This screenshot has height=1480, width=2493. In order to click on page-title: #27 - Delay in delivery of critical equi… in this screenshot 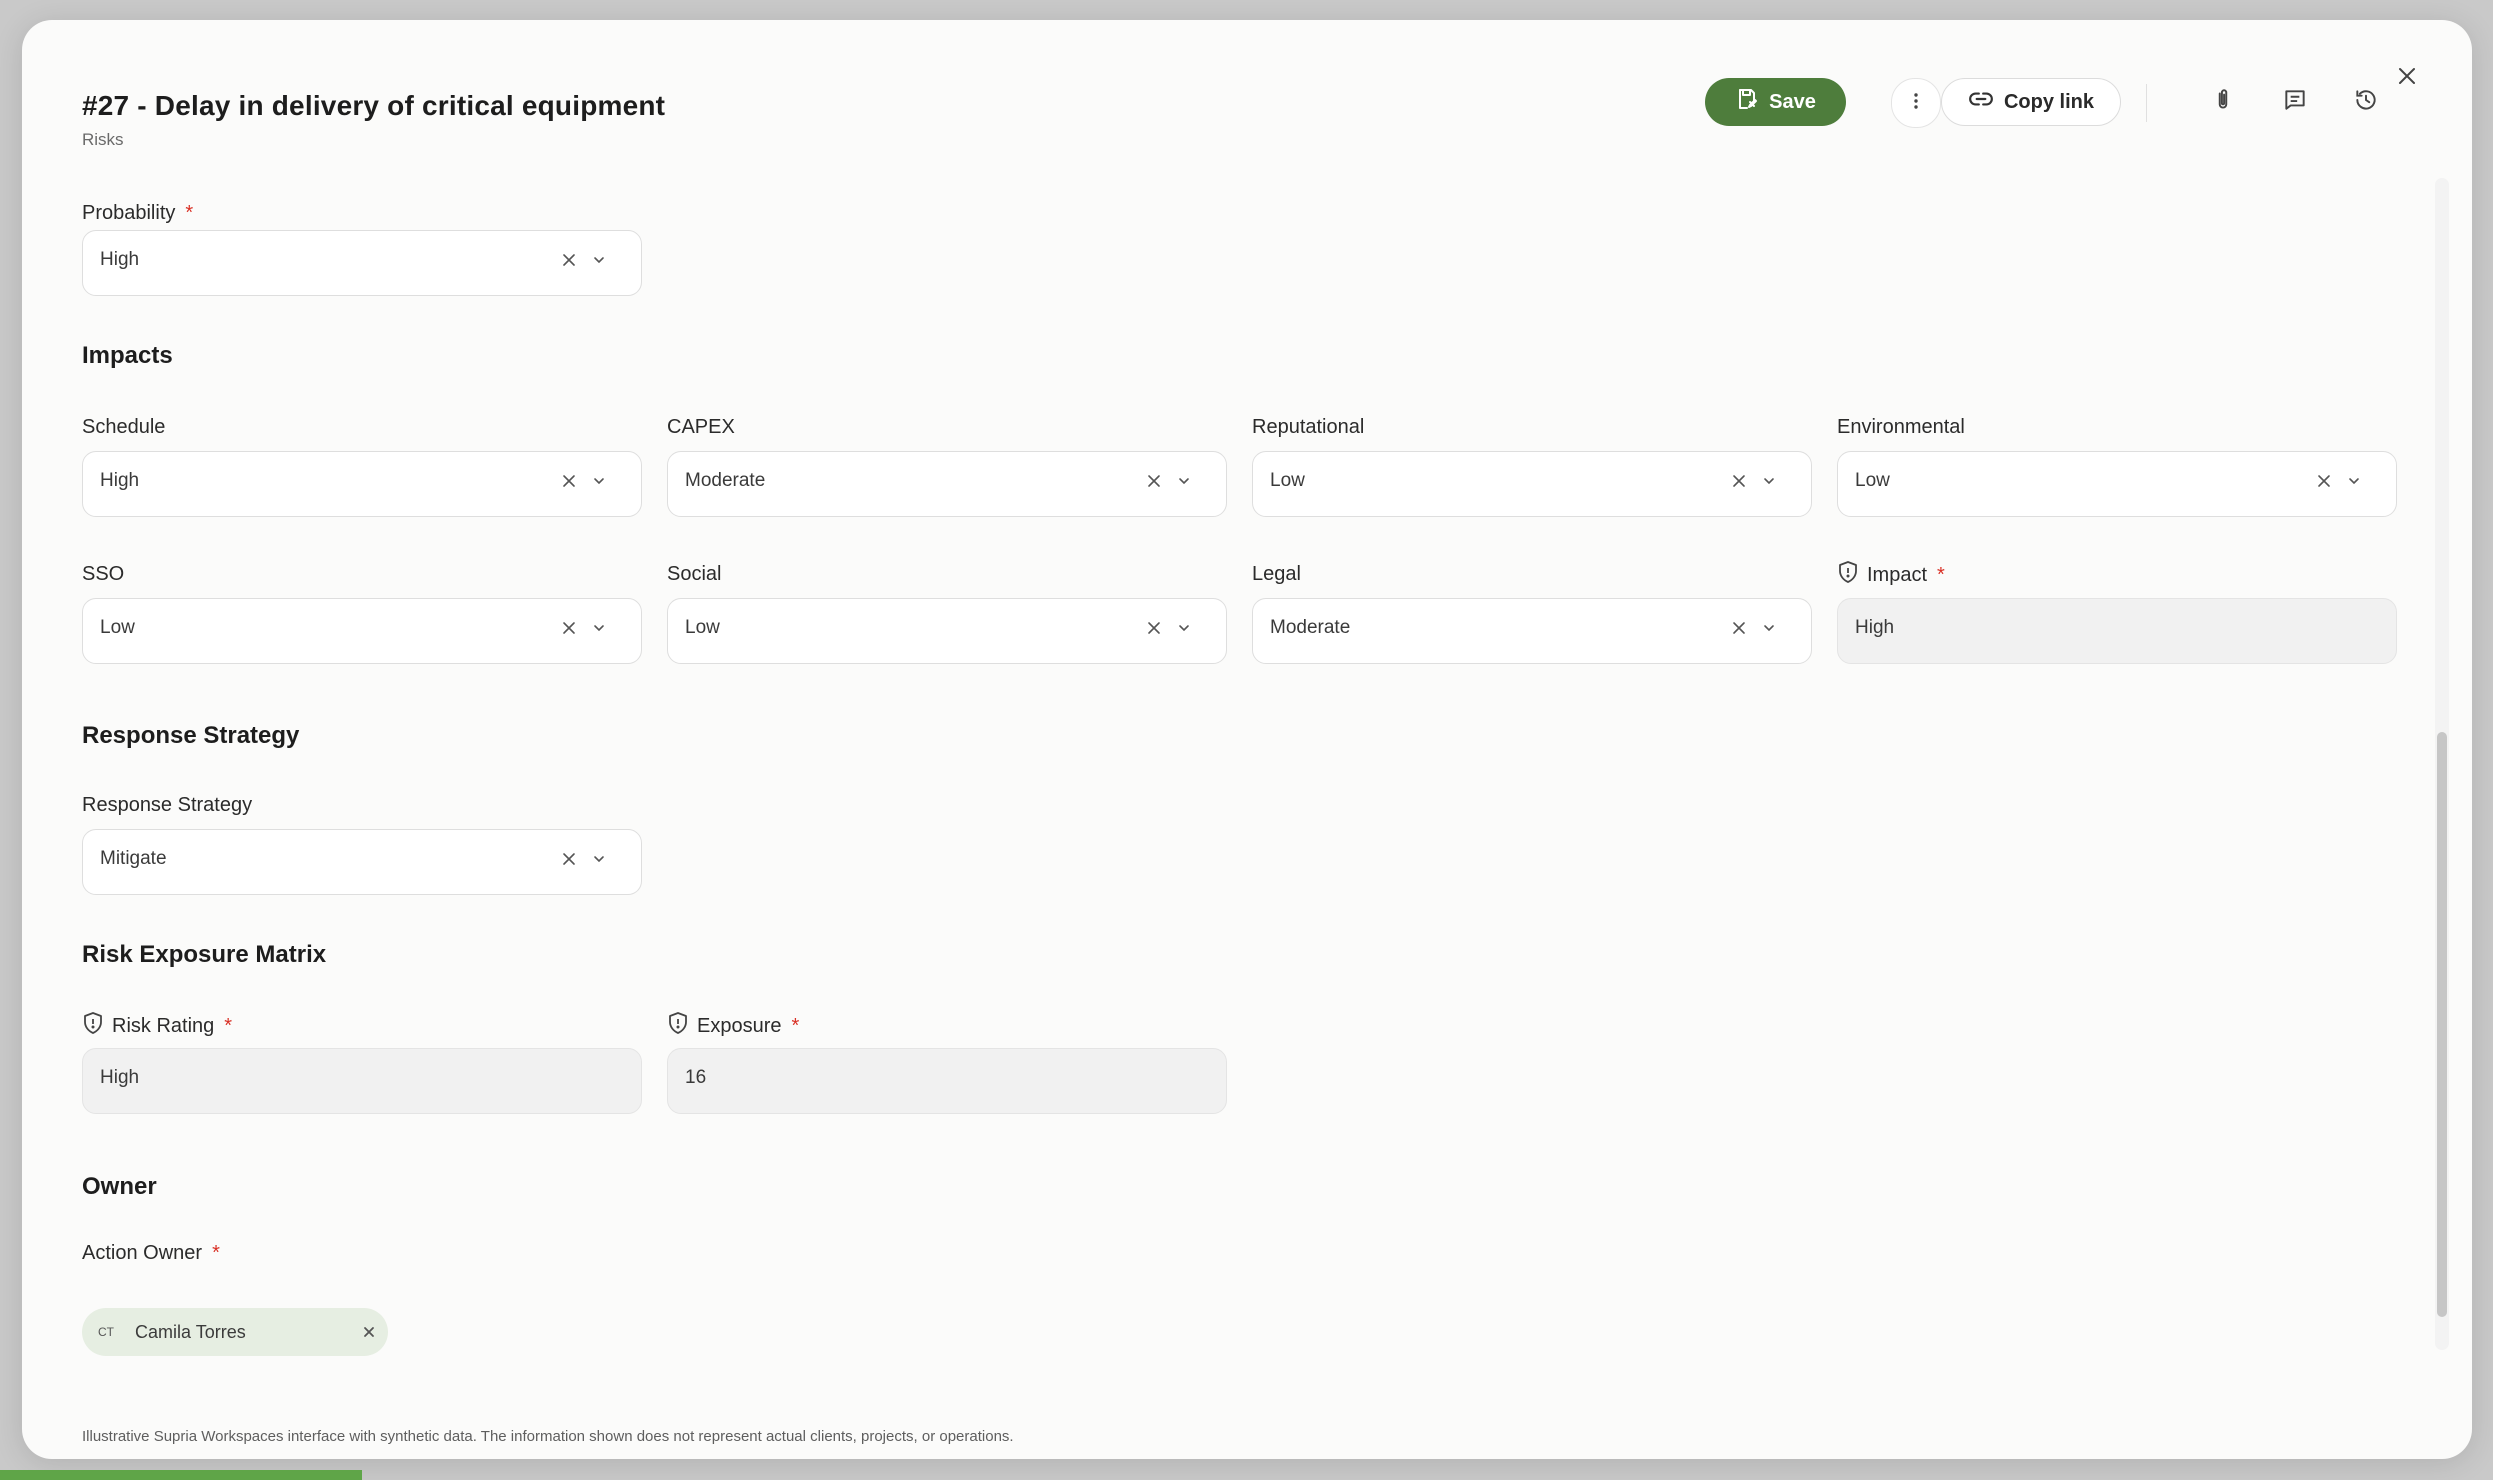, I will do `click(374, 105)`.